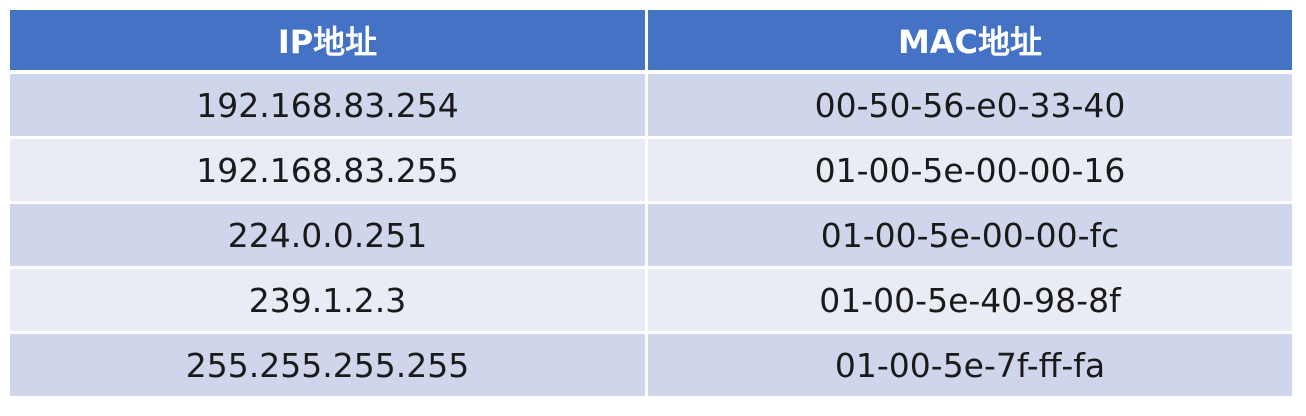  I want to click on cell-mac: 01-00-5e-00-00-16, so click(970, 171).